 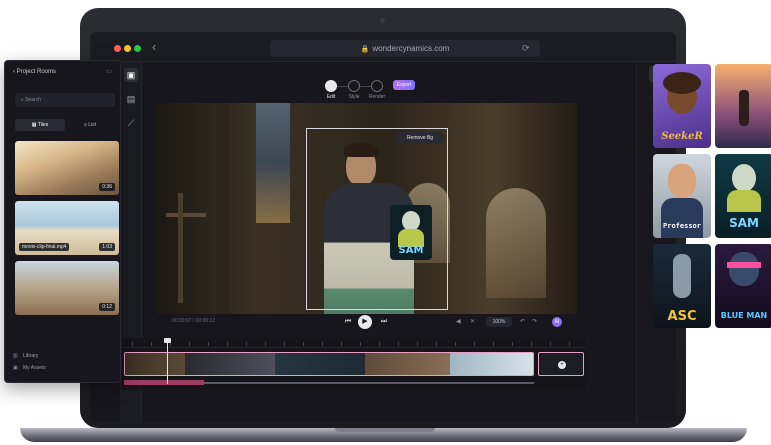 What do you see at coordinates (186, 215) in the screenshot?
I see `cross-beam` at bounding box center [186, 215].